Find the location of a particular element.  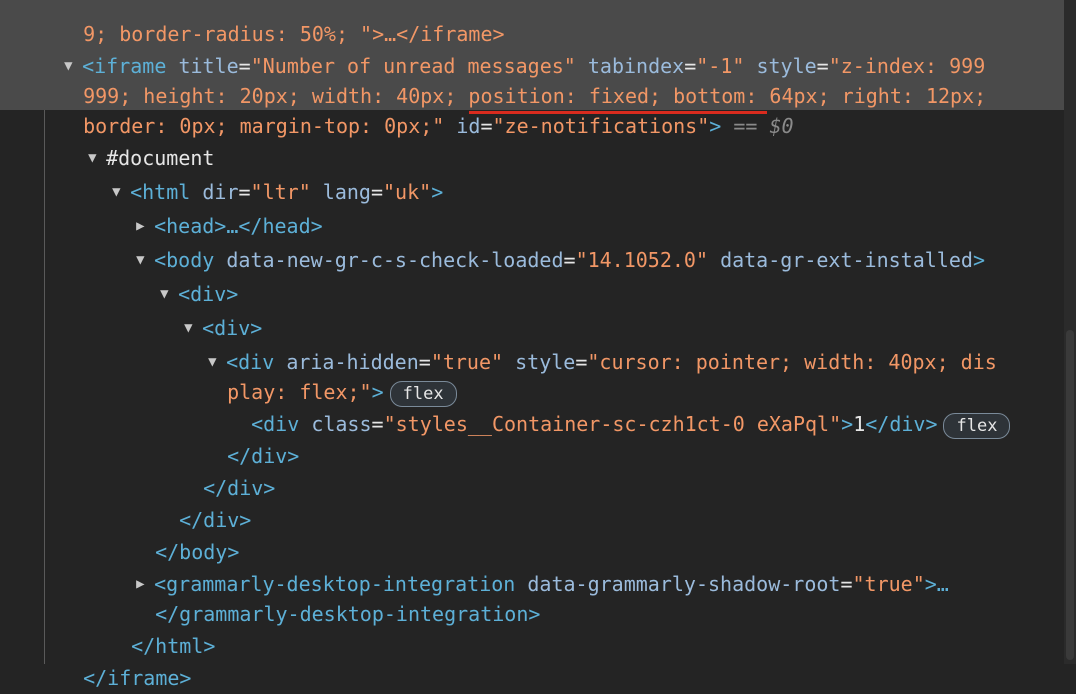

tag-div-end: </div> is located at coordinates (901, 424).